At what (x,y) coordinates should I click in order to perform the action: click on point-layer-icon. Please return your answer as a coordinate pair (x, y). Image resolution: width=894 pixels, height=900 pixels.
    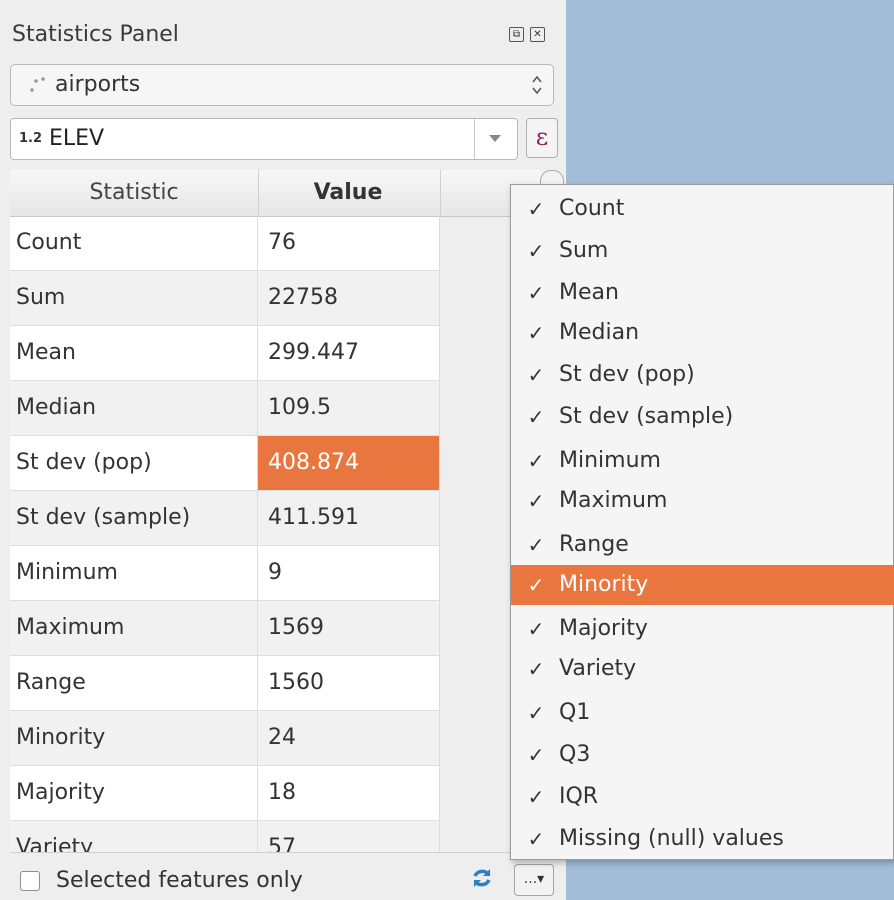
    Looking at the image, I should click on (37, 84).